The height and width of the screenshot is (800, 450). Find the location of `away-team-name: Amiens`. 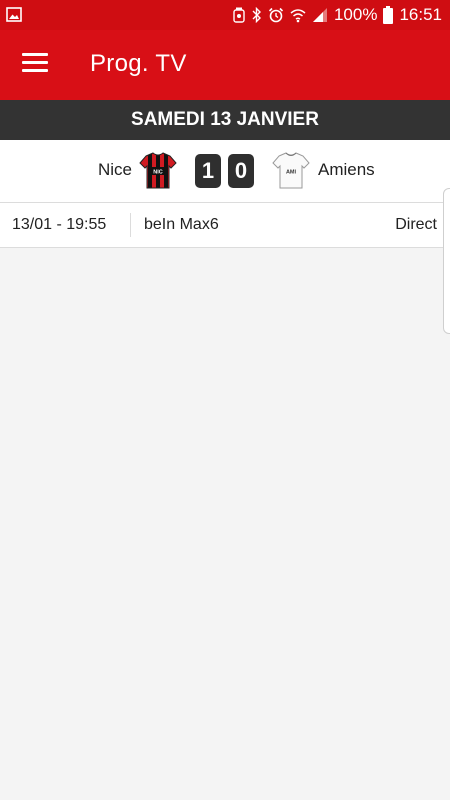

away-team-name: Amiens is located at coordinates (346, 169).